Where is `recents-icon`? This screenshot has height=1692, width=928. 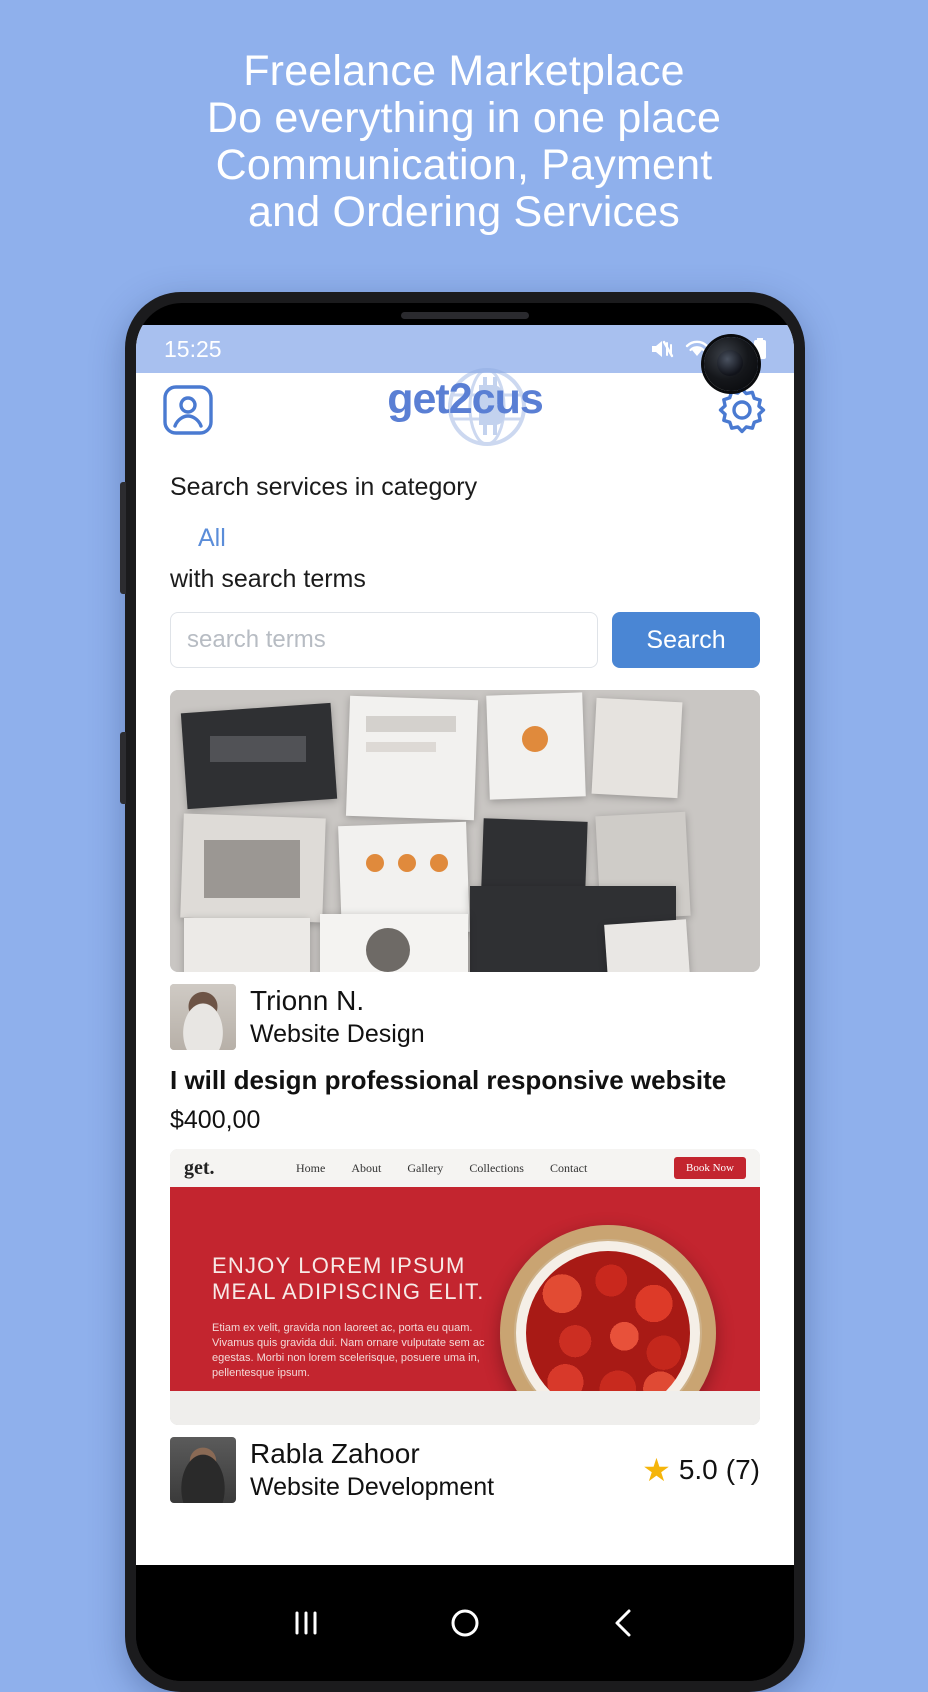 recents-icon is located at coordinates (306, 1623).